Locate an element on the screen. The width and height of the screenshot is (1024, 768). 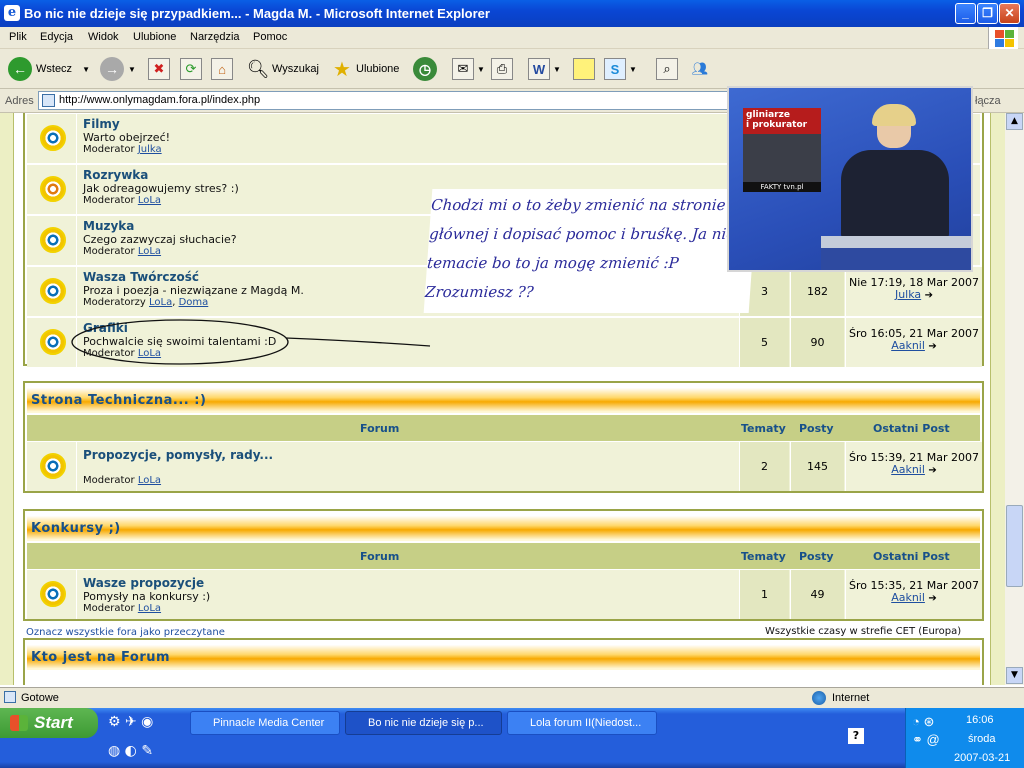
forum-title: Rozrywka is located at coordinates (115, 175).